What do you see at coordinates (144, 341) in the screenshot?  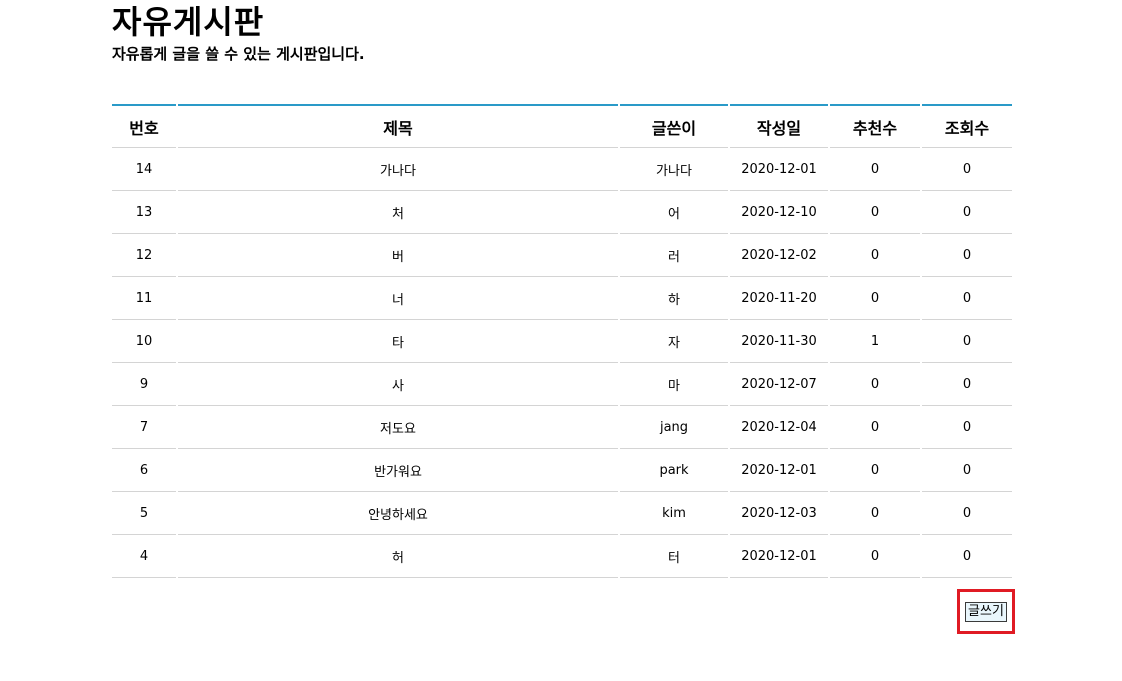 I see `post-number: 10` at bounding box center [144, 341].